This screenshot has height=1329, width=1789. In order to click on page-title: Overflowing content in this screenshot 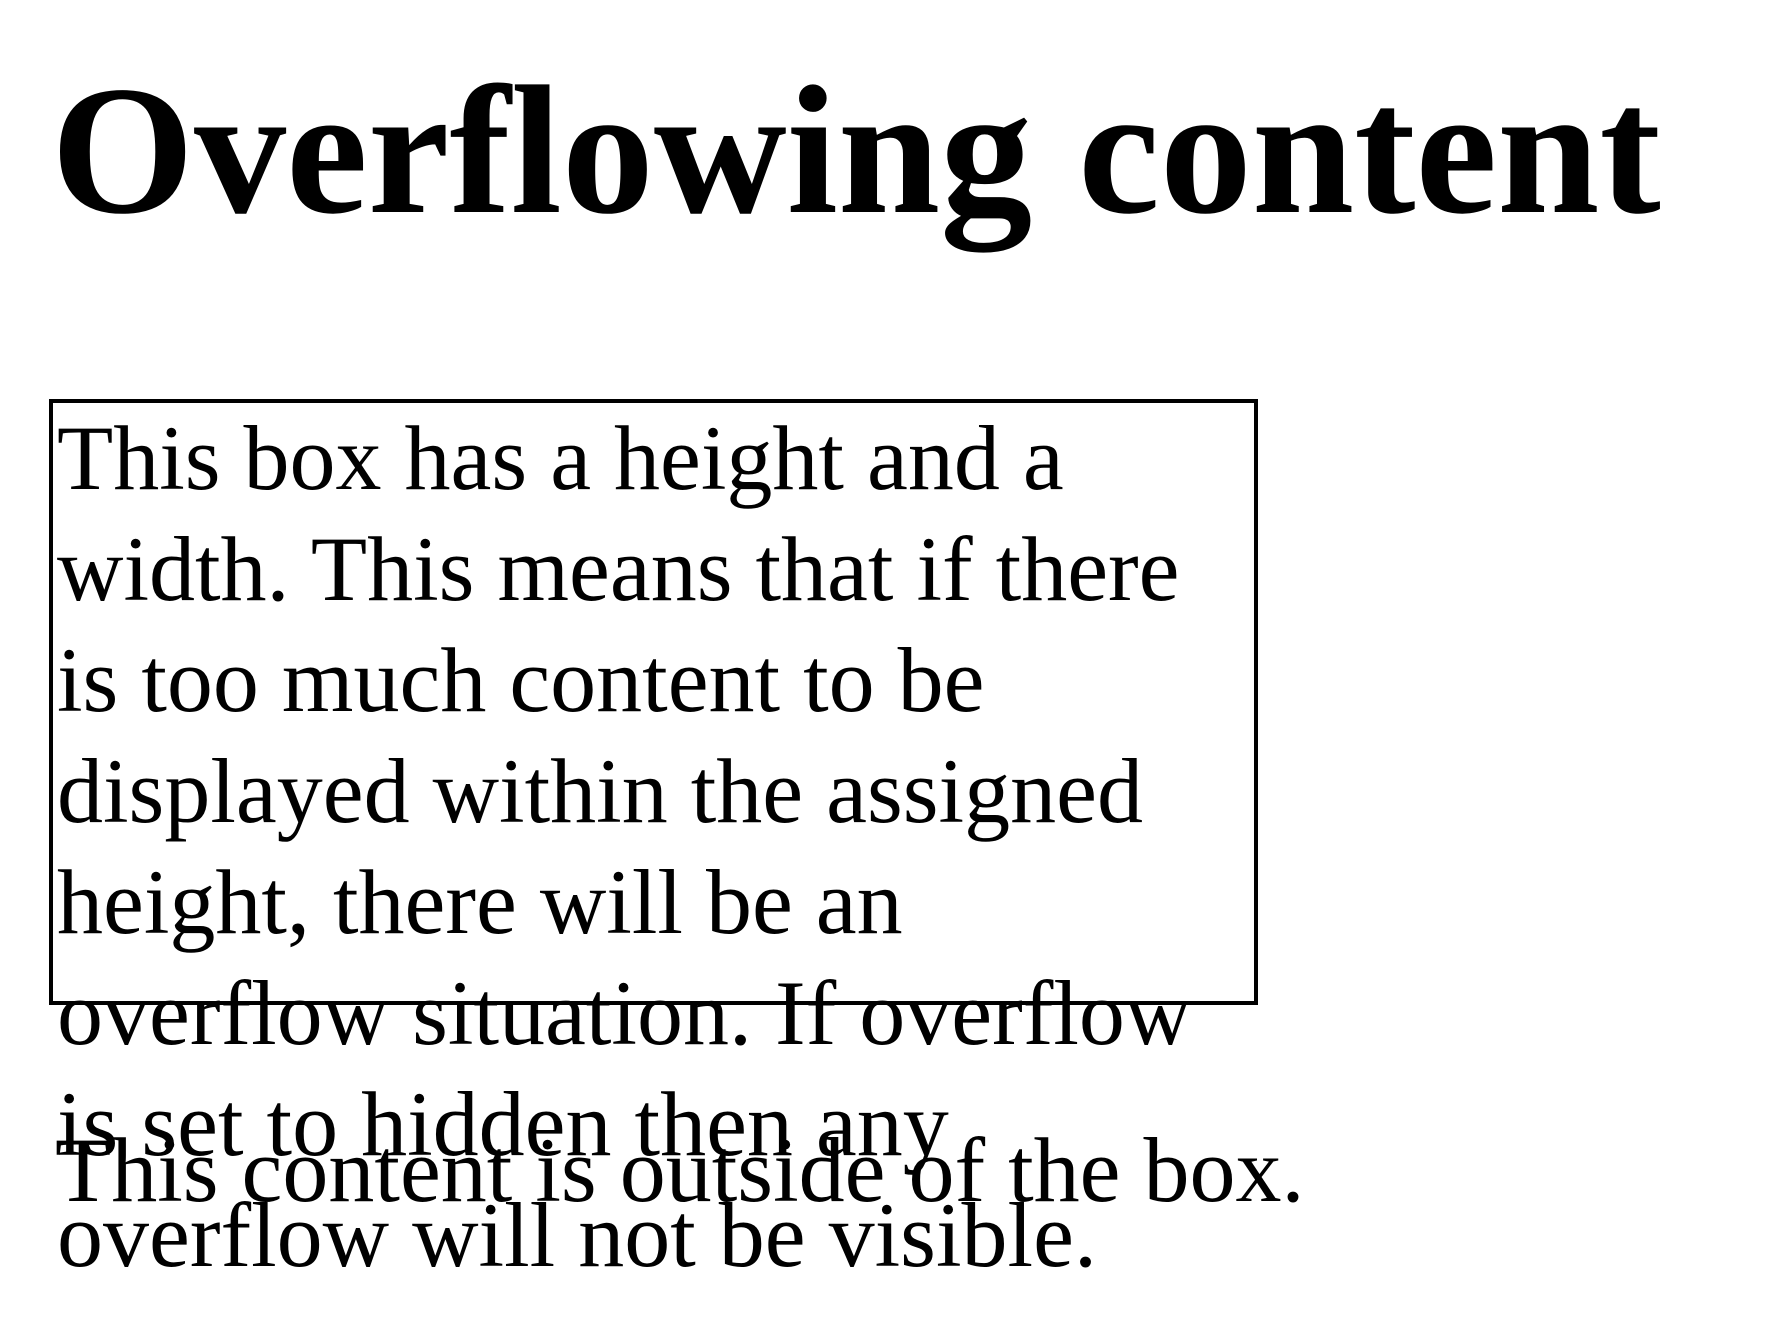, I will do `click(856, 150)`.